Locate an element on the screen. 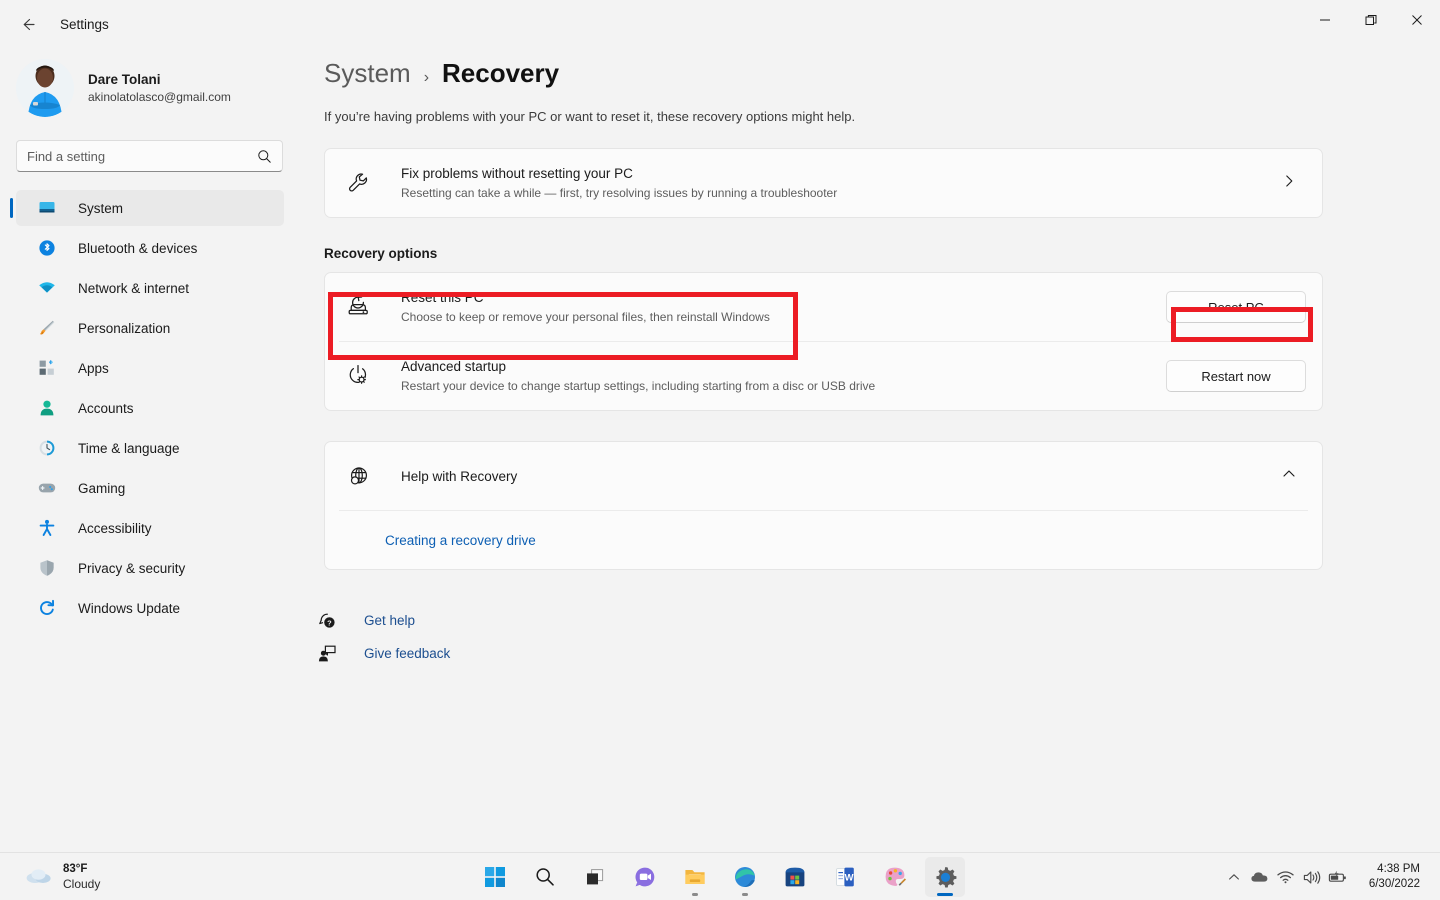 The height and width of the screenshot is (900, 1440). sidebar-item-gaming: Gaming is located at coordinates (150, 488).